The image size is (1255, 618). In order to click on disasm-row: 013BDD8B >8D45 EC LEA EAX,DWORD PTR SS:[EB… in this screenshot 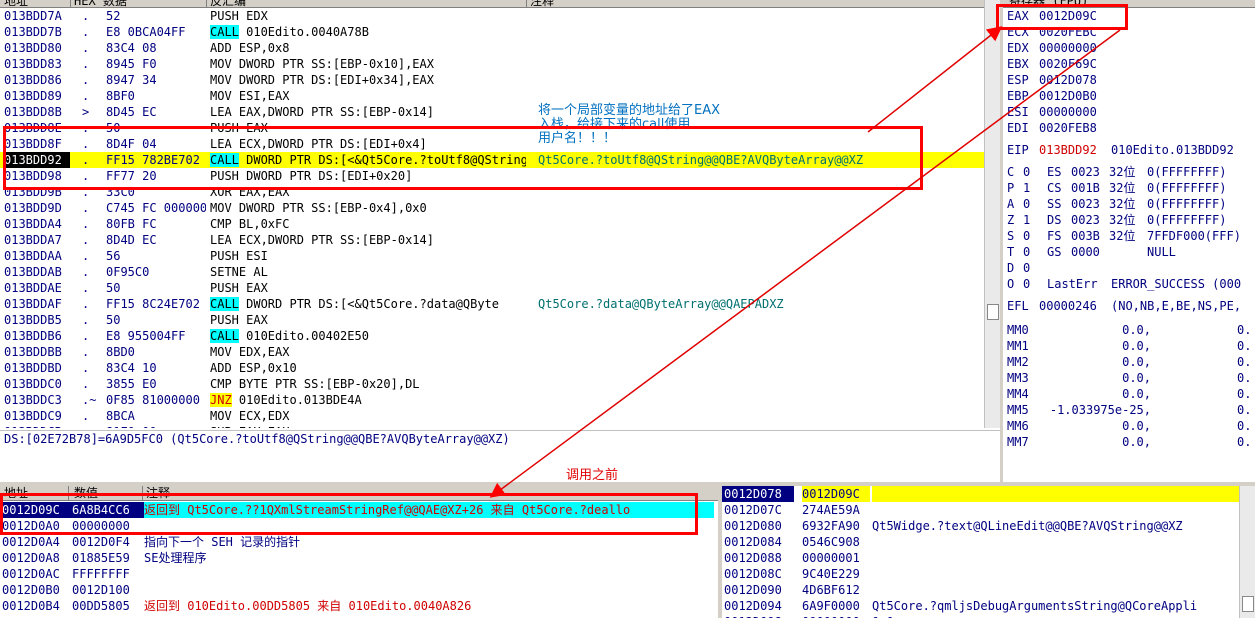, I will do `click(492, 112)`.